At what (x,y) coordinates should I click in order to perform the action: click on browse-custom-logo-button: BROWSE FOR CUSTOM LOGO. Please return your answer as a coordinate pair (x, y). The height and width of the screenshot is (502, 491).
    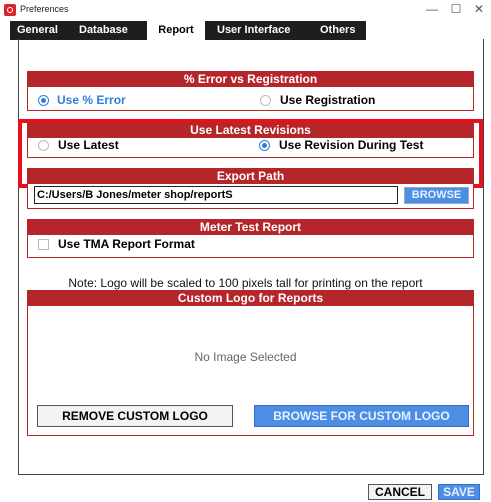
    Looking at the image, I should click on (361, 416).